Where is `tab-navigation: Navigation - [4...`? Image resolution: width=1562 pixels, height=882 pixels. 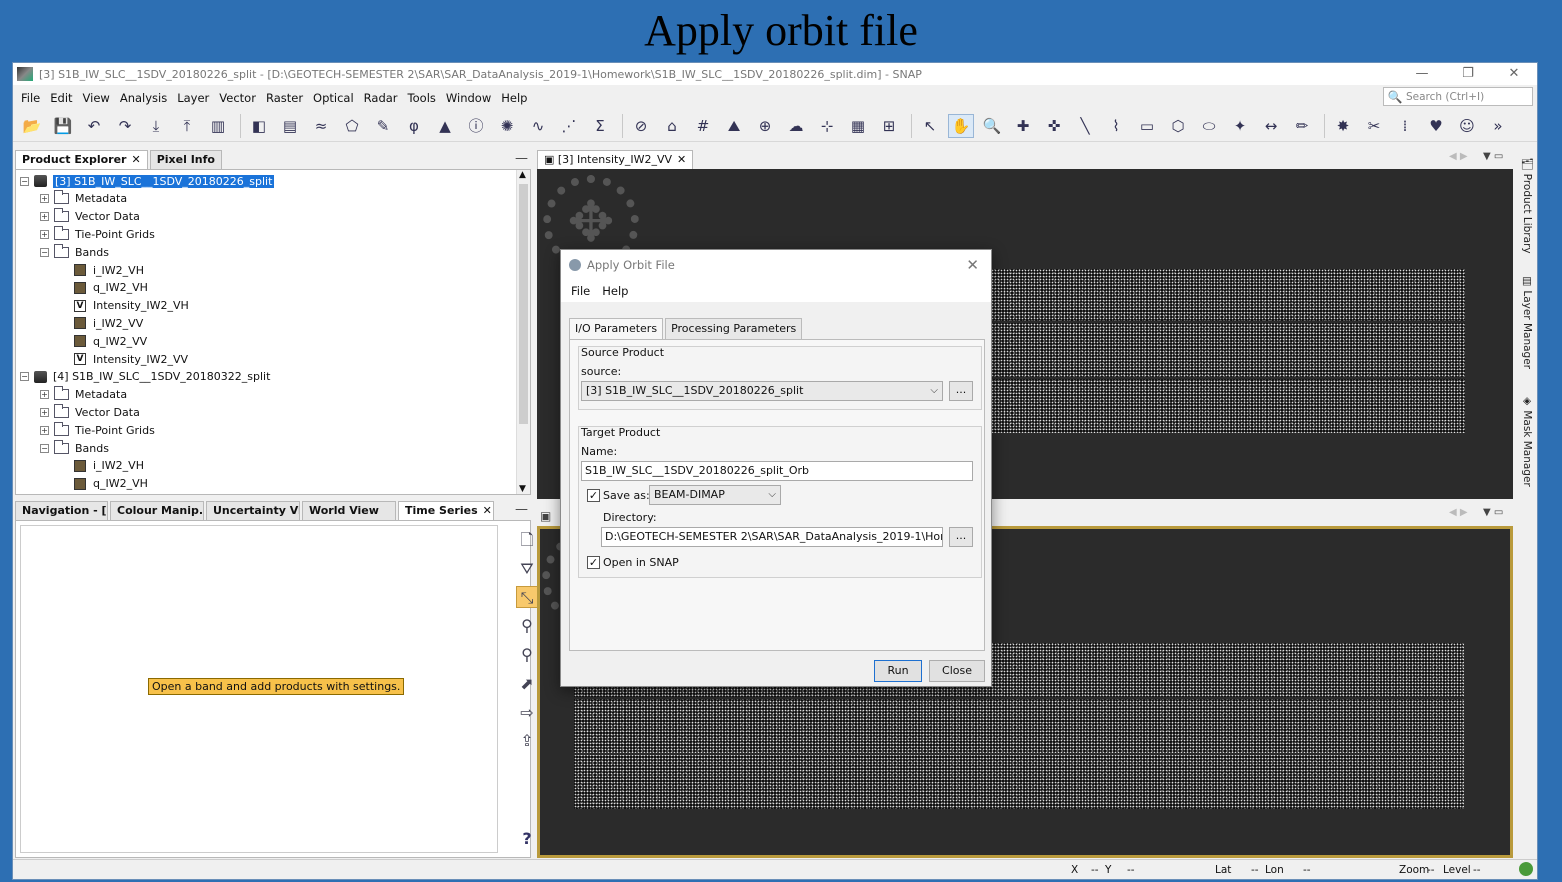 tab-navigation: Navigation - [4... is located at coordinates (61, 510).